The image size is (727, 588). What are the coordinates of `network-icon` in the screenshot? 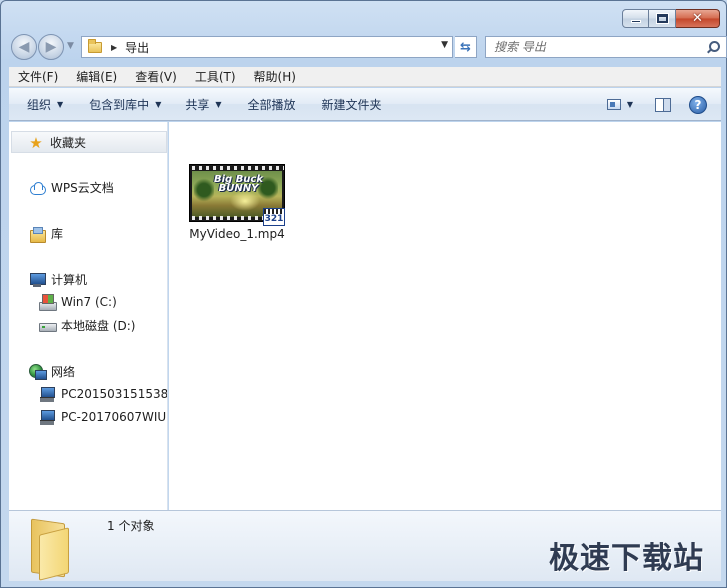 It's located at (38, 371).